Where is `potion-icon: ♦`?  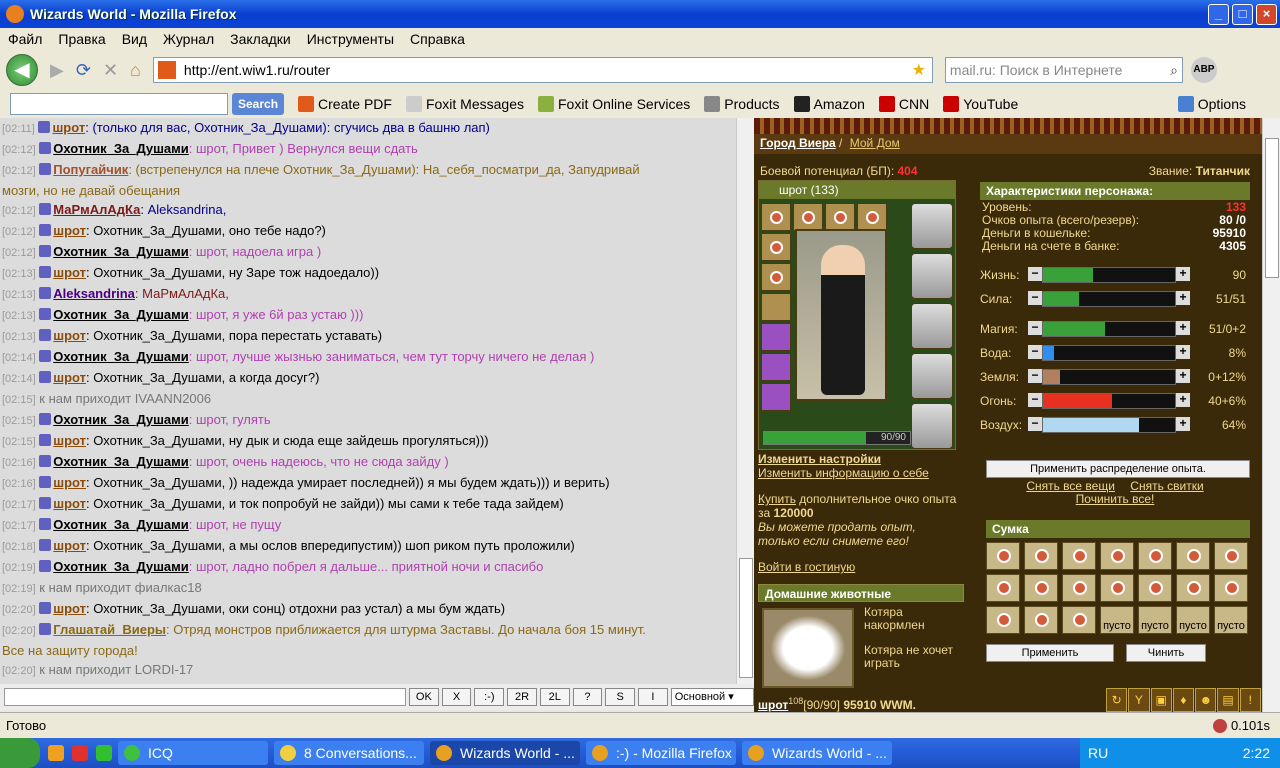 potion-icon: ♦ is located at coordinates (1183, 700).